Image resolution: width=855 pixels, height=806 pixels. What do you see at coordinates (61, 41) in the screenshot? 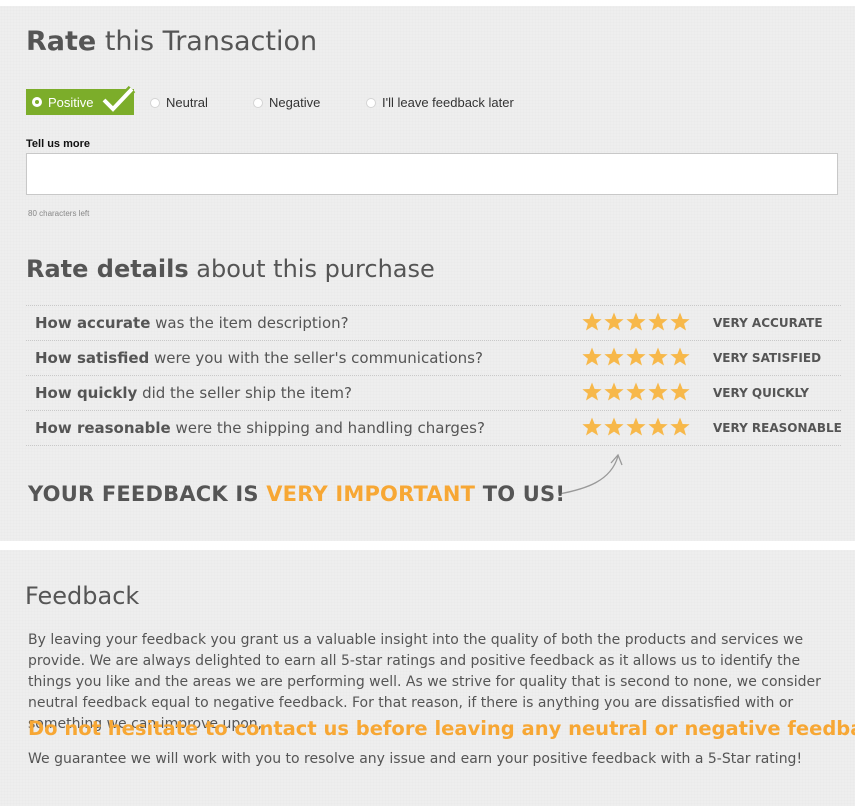
I see `title-bold: Rate` at bounding box center [61, 41].